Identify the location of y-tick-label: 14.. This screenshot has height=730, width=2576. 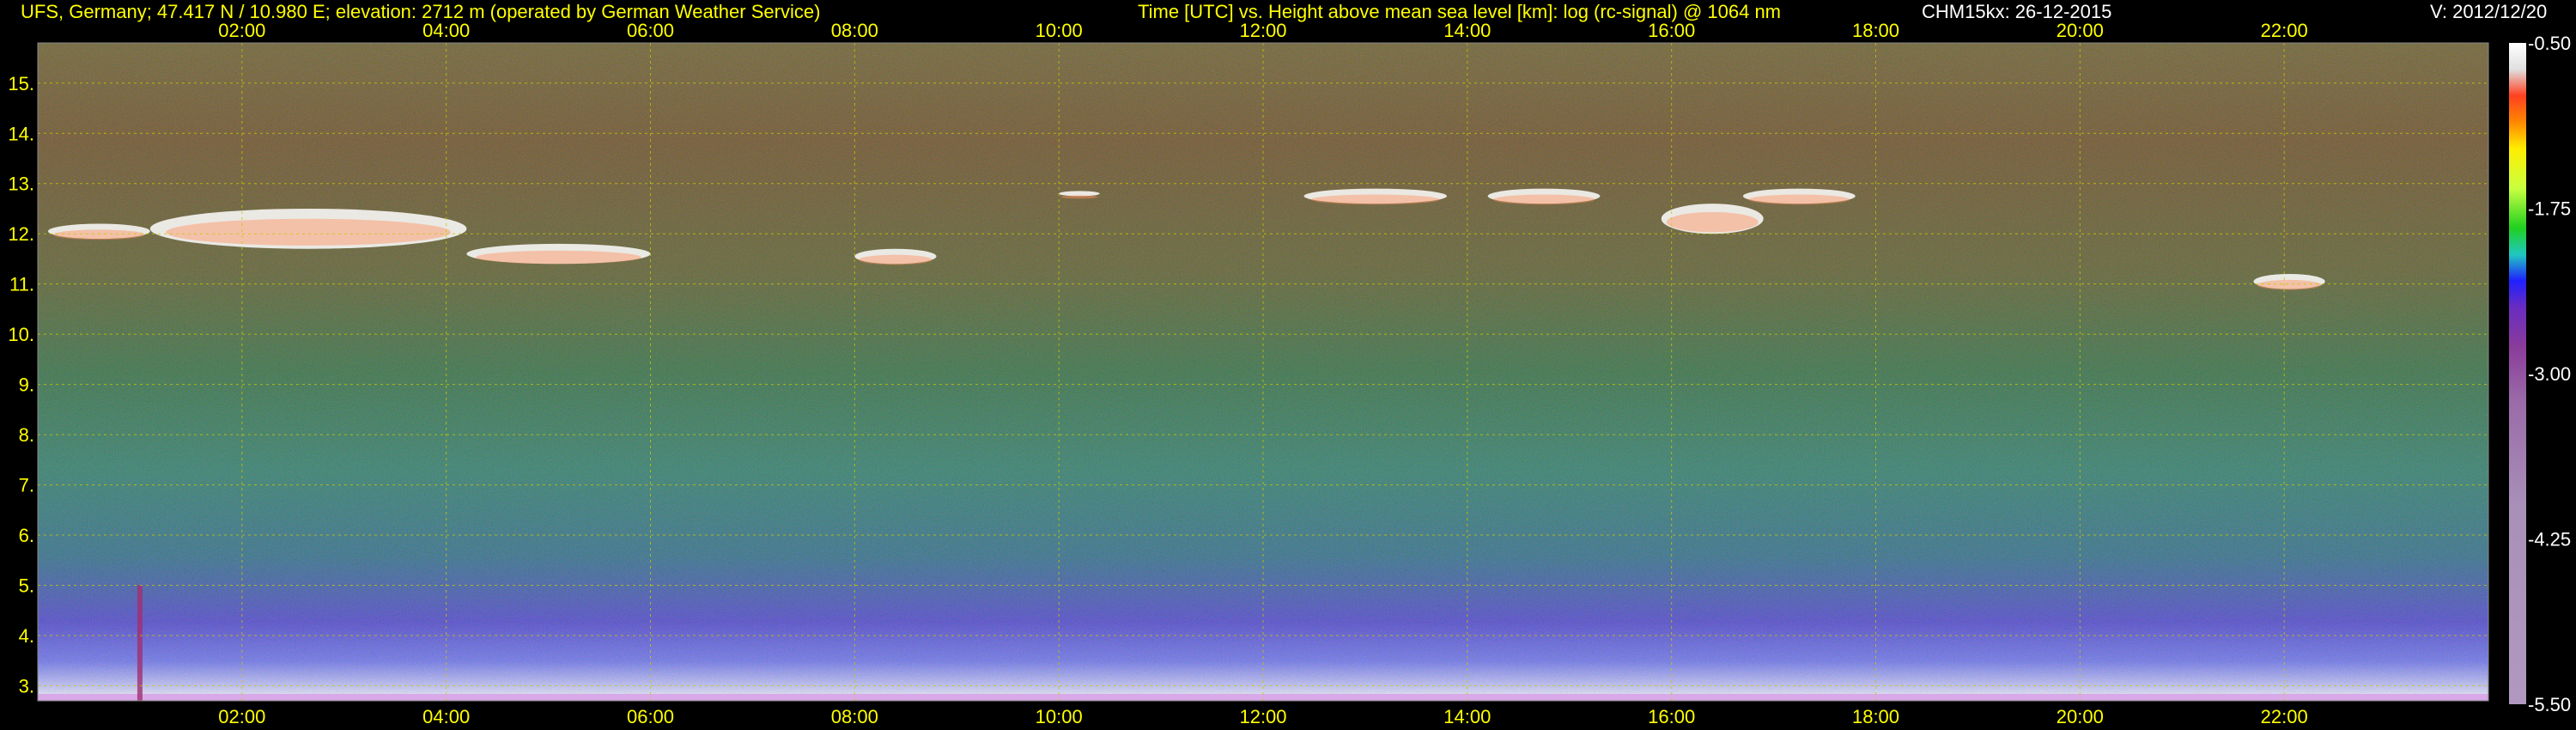
(21, 133).